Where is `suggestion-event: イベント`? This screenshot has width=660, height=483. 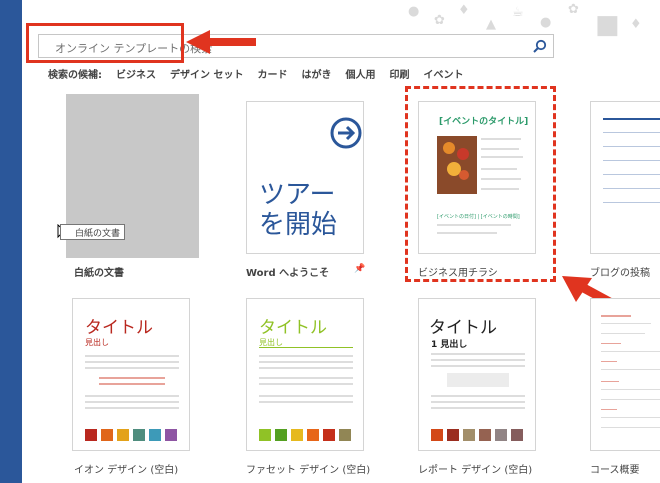 suggestion-event: イベント is located at coordinates (443, 73).